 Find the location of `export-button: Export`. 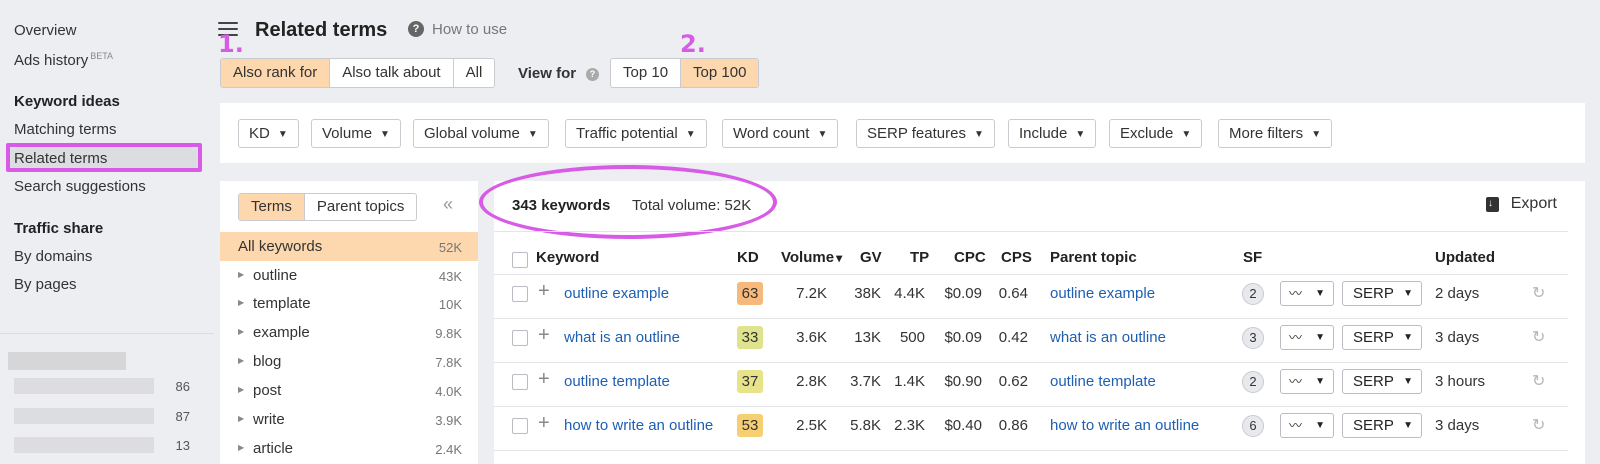

export-button: Export is located at coordinates (1534, 204).